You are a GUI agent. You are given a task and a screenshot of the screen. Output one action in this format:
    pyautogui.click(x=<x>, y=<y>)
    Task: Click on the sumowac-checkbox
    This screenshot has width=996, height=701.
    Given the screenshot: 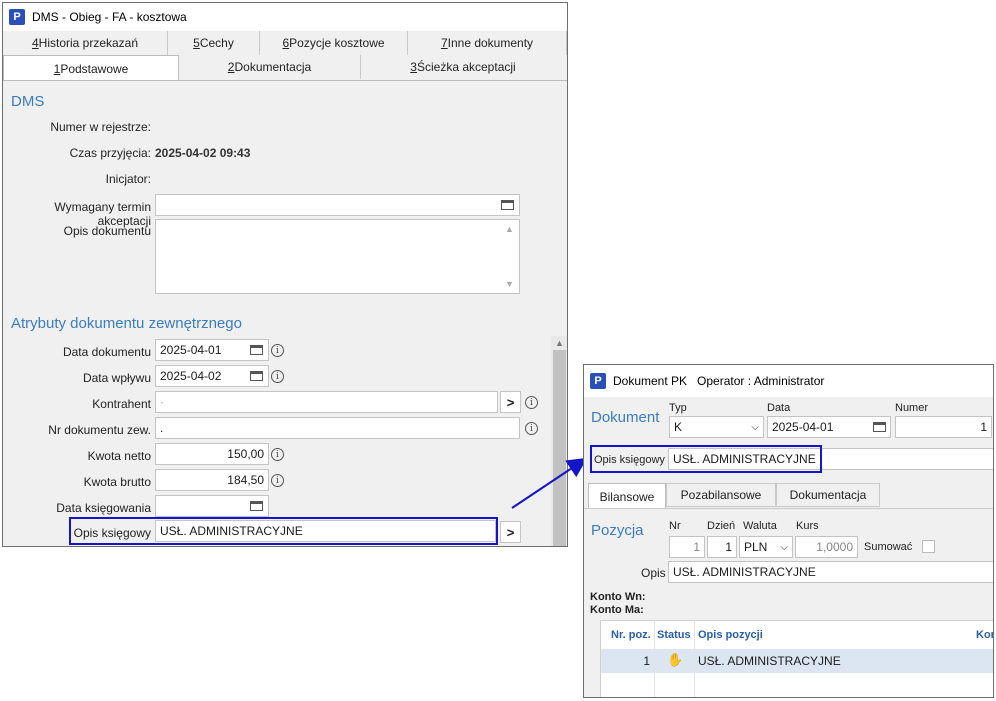 What is the action you would take?
    pyautogui.click(x=928, y=546)
    